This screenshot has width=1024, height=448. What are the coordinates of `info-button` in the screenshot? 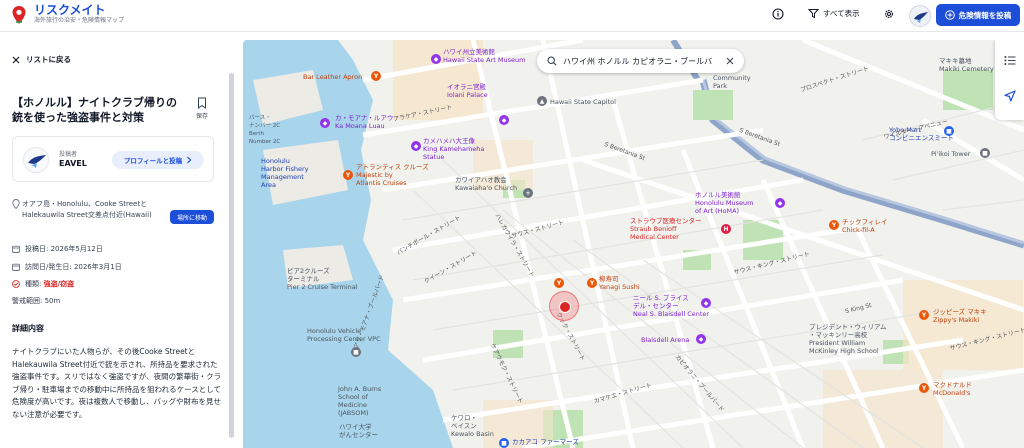 It's located at (778, 14).